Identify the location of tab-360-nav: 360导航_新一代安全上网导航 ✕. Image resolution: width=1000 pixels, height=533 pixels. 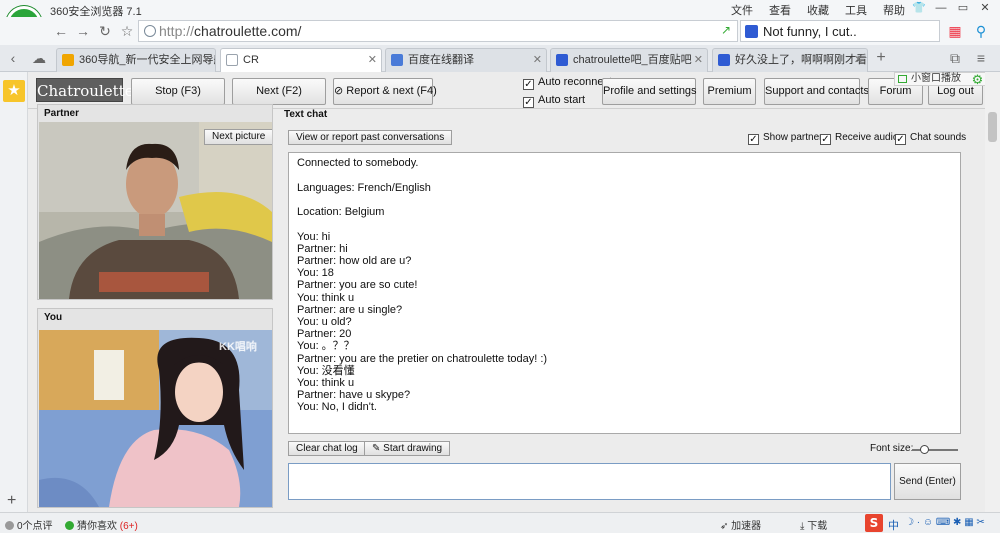
(136, 60).